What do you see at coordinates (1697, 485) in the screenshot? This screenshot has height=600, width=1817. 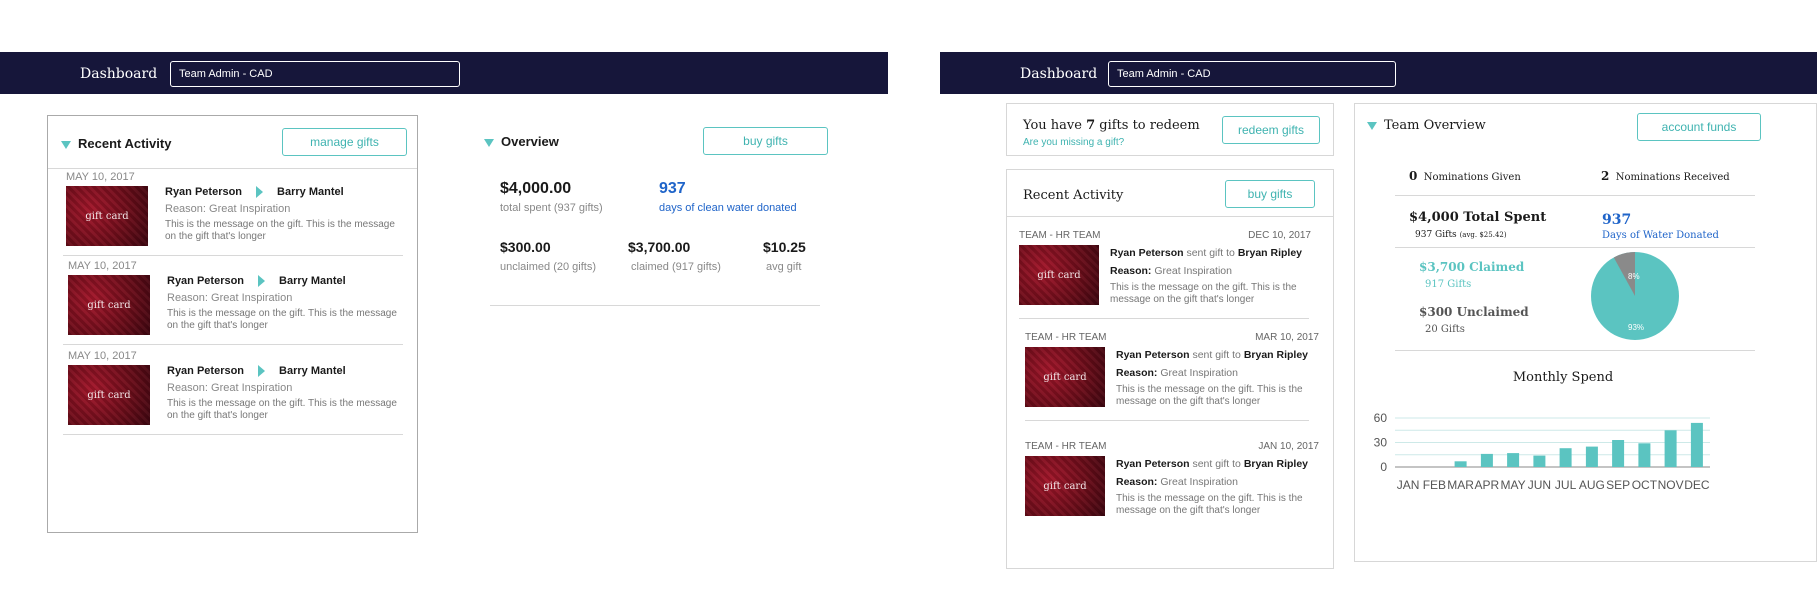 I see `x-tick-label: DEC` at bounding box center [1697, 485].